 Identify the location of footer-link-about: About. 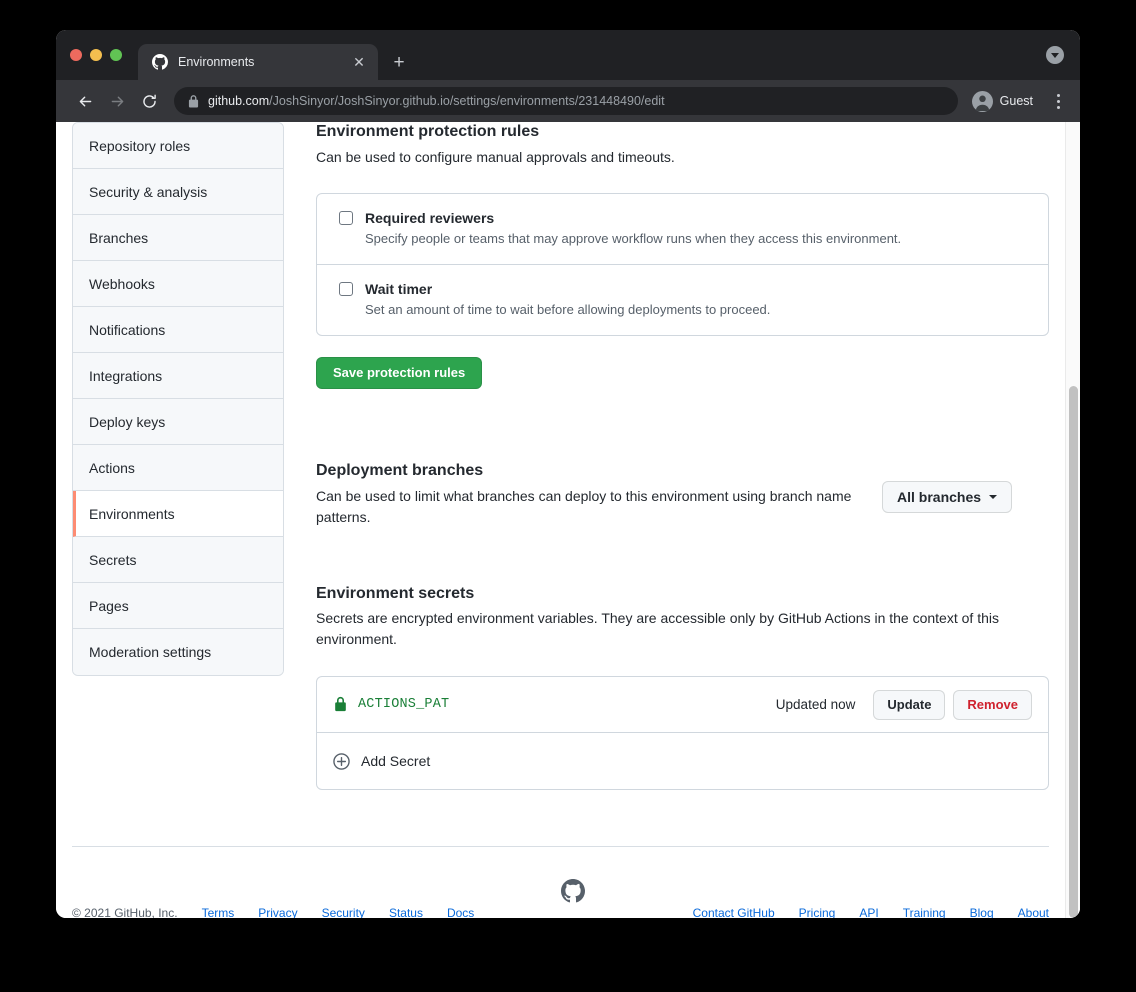
(1033, 912).